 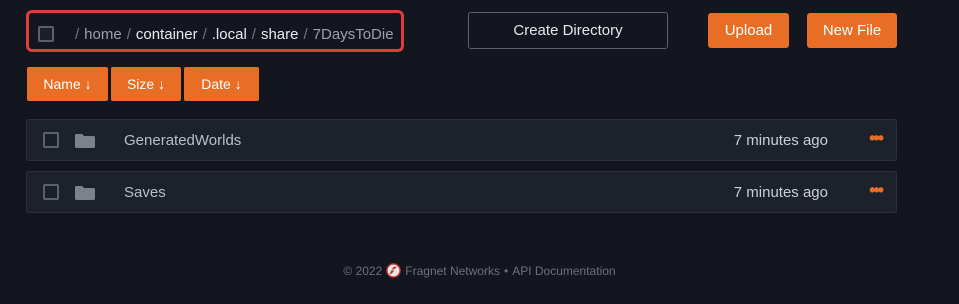 I want to click on upload-button: Upload, so click(x=748, y=30).